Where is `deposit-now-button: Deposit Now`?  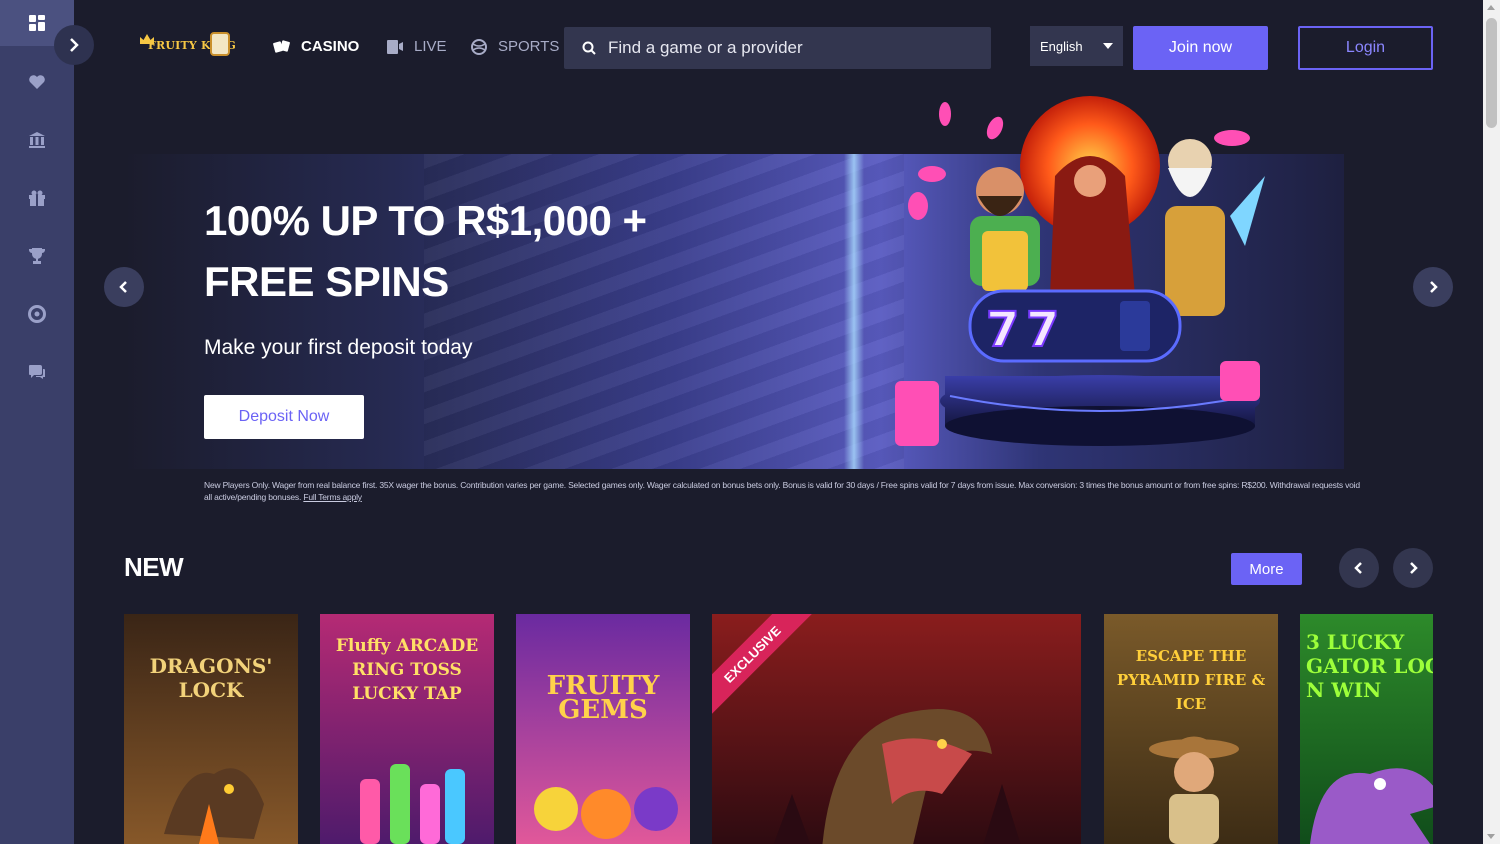
deposit-now-button: Deposit Now is located at coordinates (284, 417).